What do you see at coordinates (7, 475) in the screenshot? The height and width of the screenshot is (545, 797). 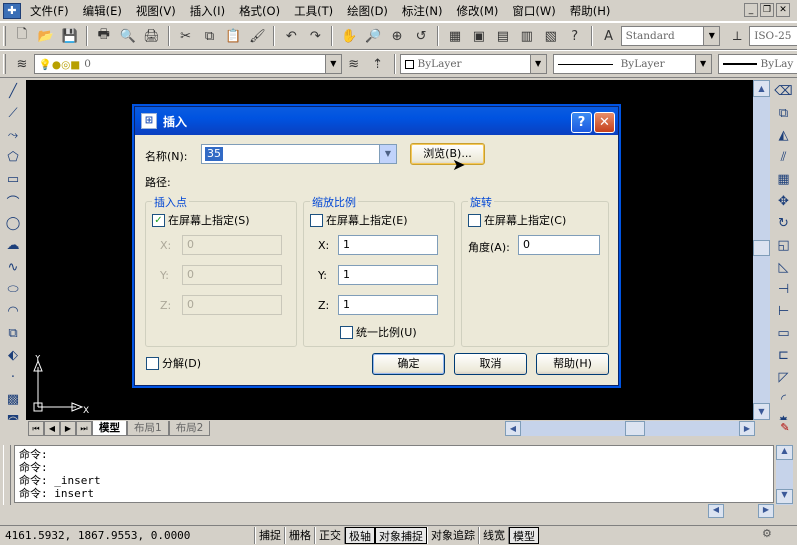 I see `command-window-grip` at bounding box center [7, 475].